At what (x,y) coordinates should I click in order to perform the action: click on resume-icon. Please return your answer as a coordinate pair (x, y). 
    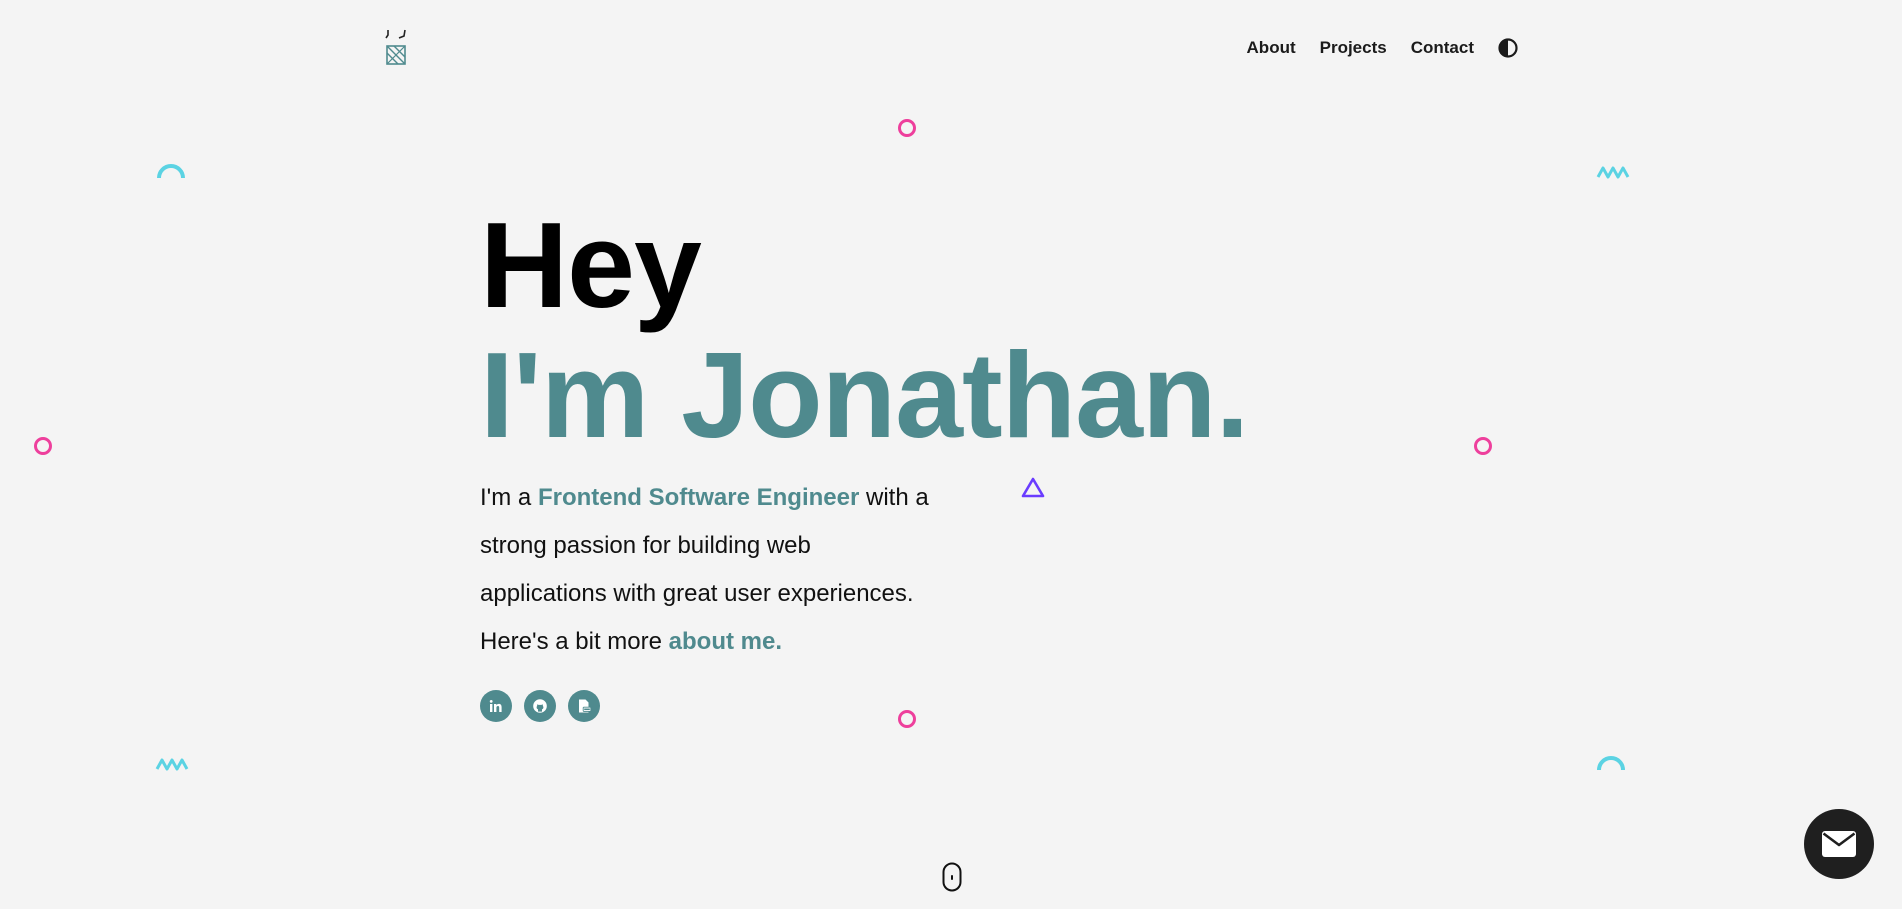
    Looking at the image, I should click on (585, 706).